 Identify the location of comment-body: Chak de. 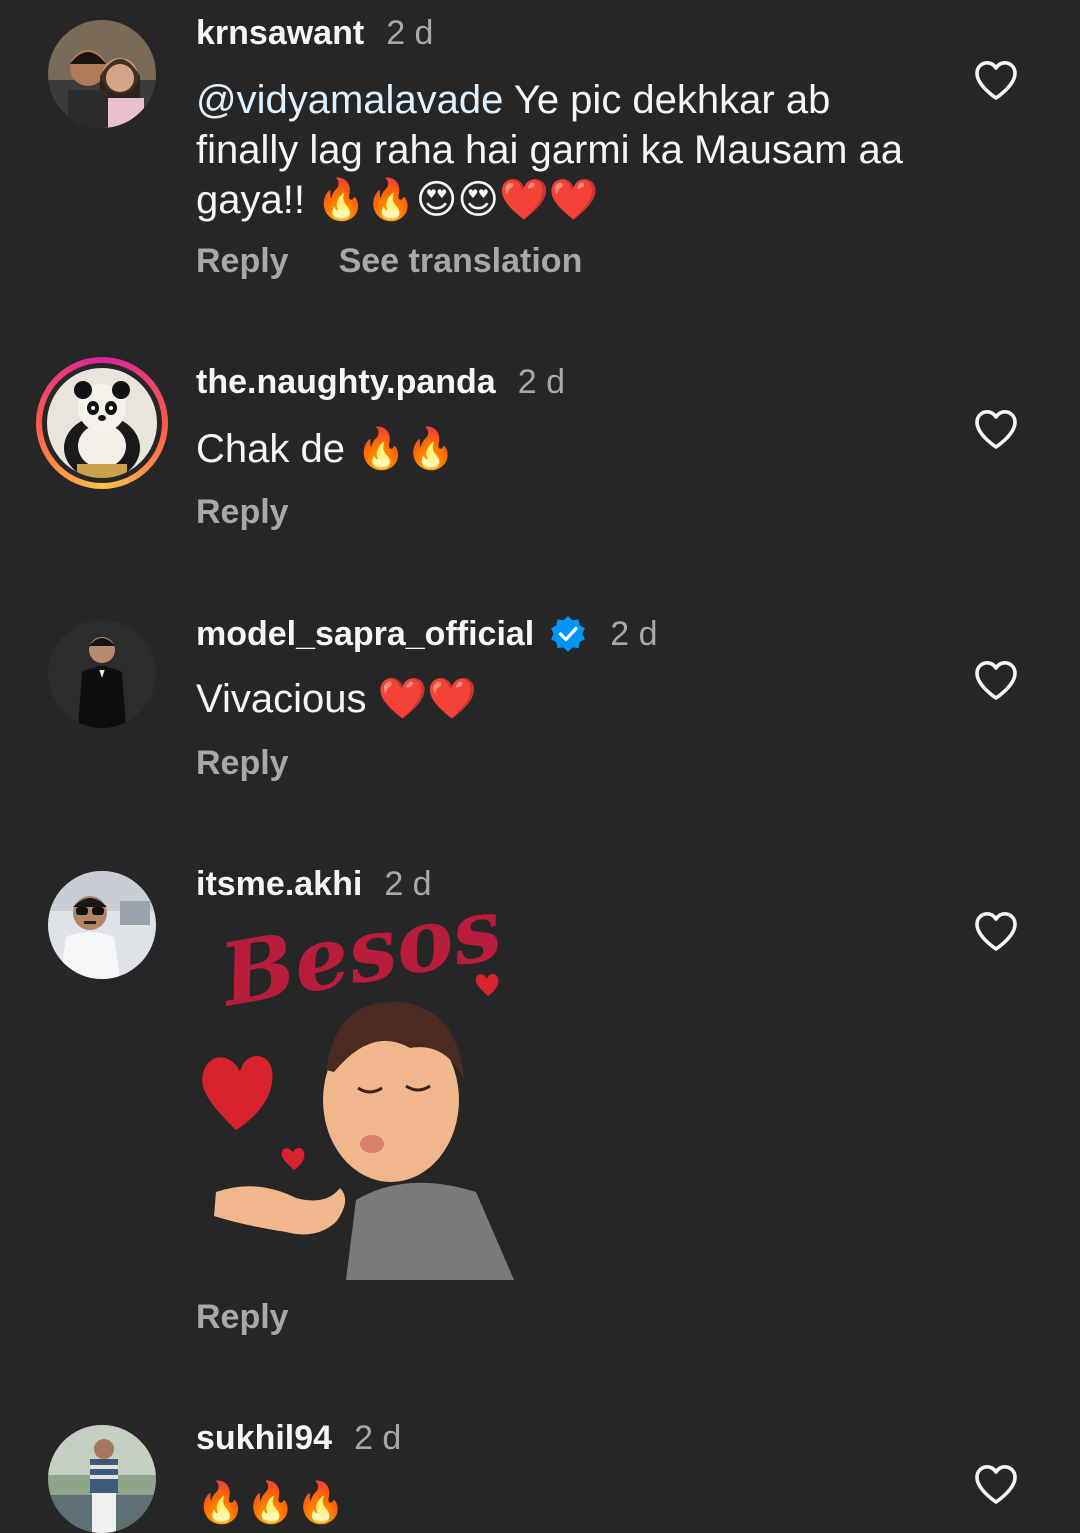
(276, 449).